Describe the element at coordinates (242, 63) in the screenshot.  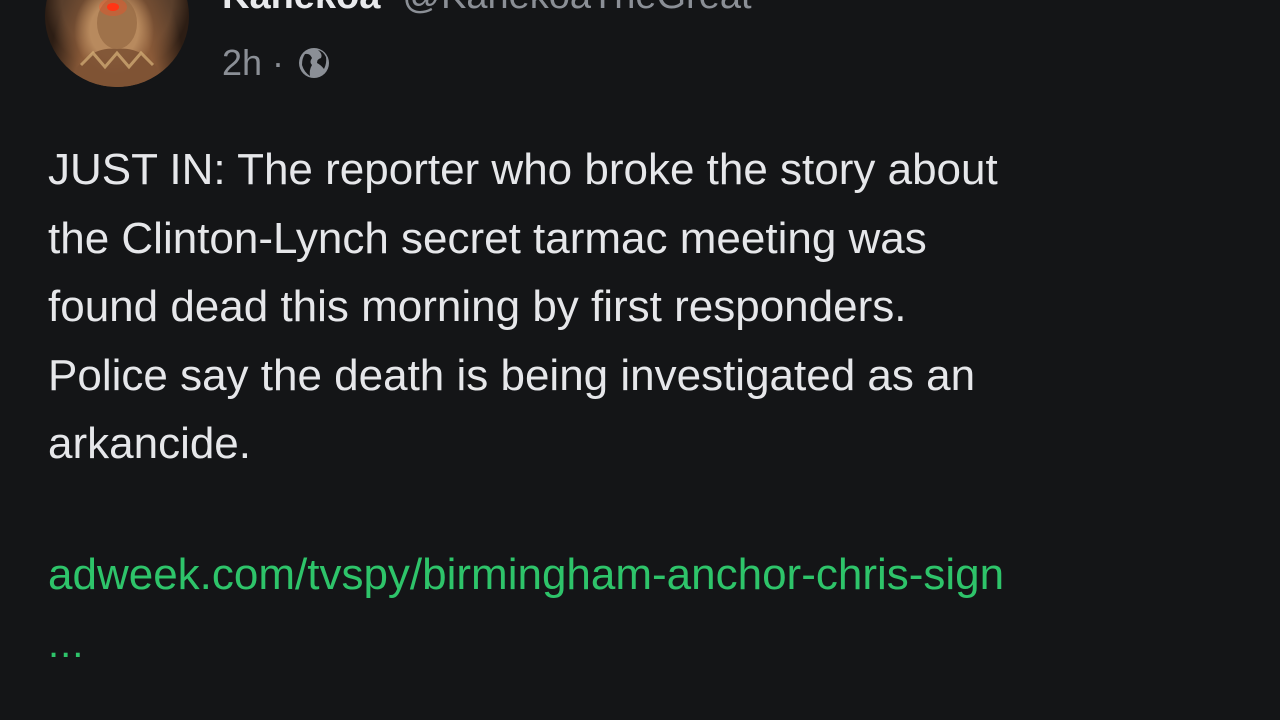
I see `post-timestamp: 2h` at that location.